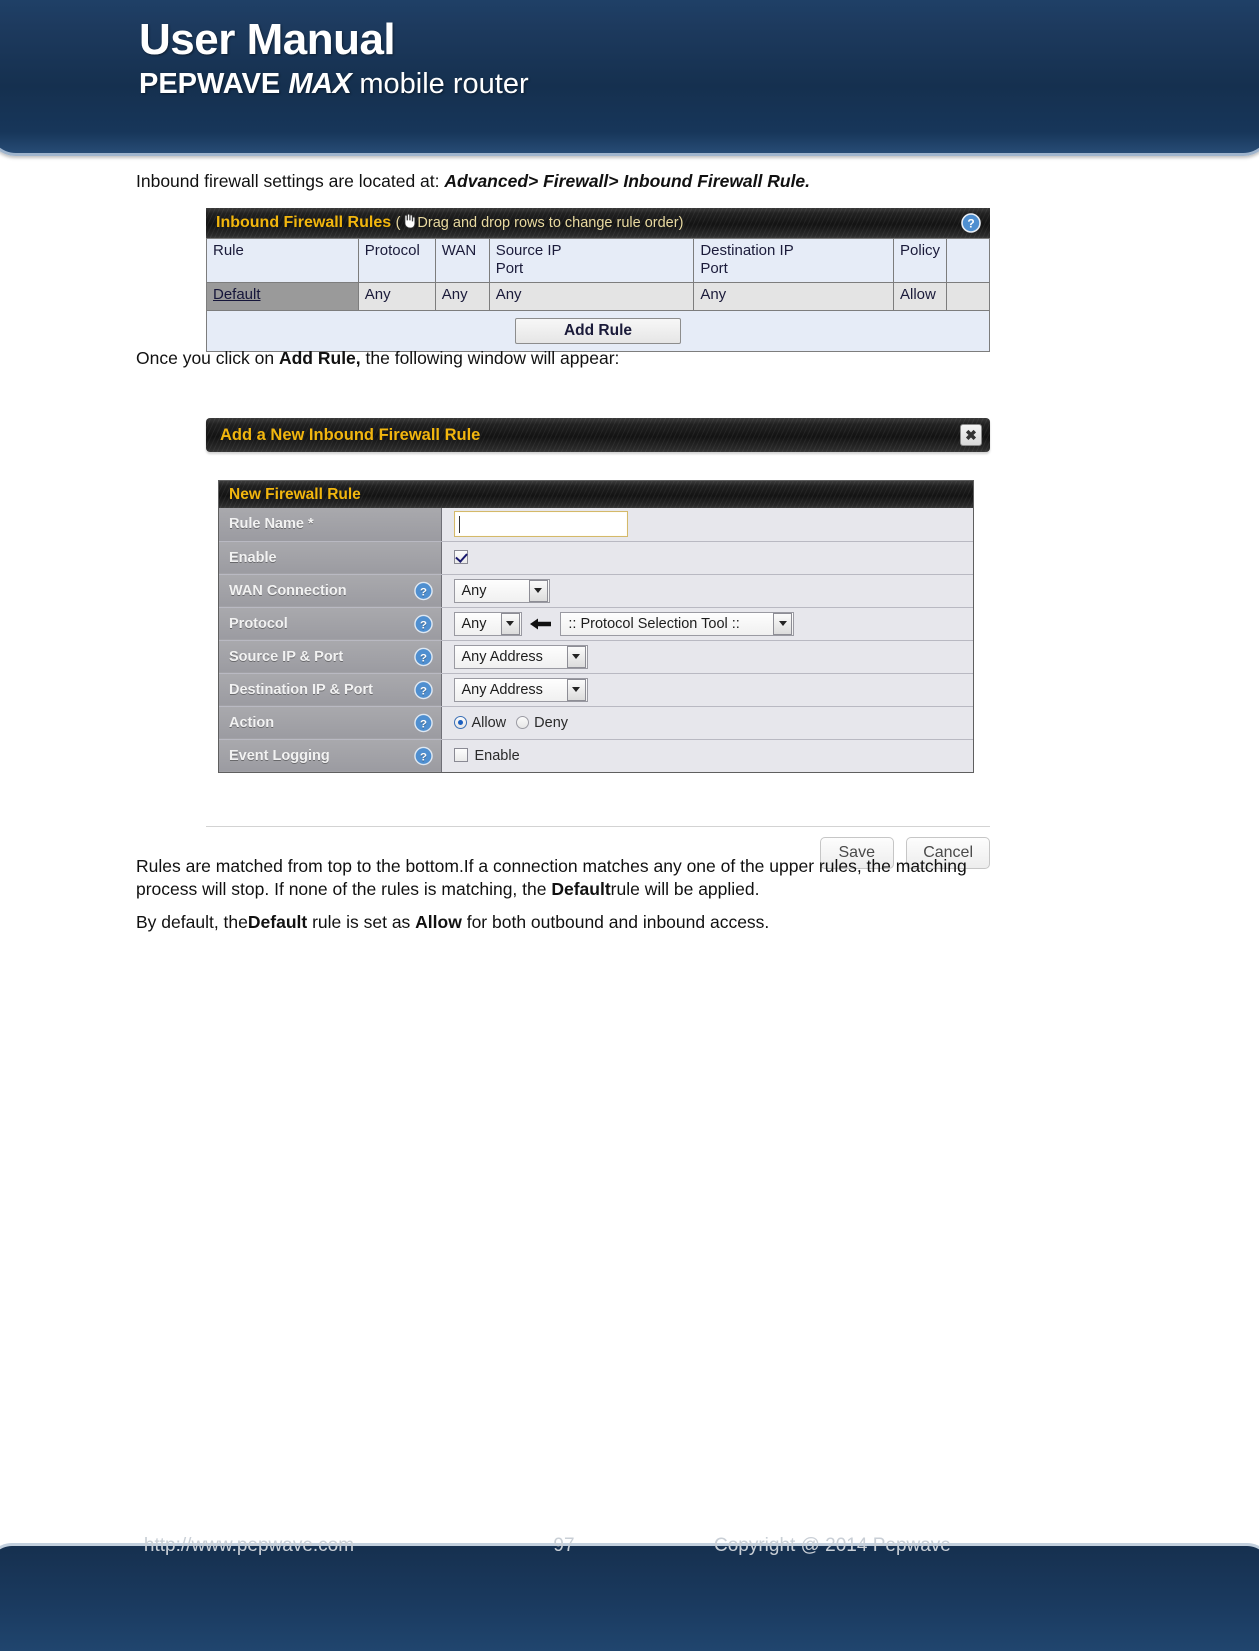  What do you see at coordinates (487, 623) in the screenshot?
I see `protocol-select: Any` at bounding box center [487, 623].